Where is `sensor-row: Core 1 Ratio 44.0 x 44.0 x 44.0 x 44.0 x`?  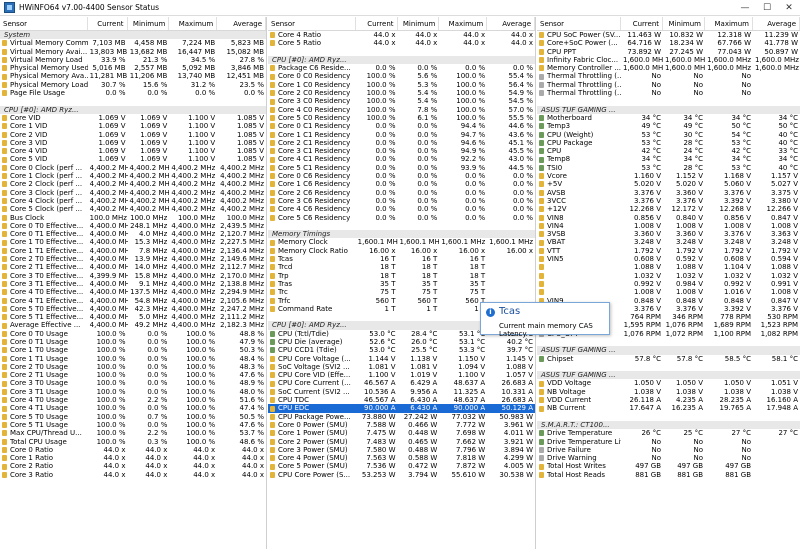 sensor-row: Core 1 Ratio 44.0 x 44.0 x 44.0 x 44.0 x is located at coordinates (133, 458).